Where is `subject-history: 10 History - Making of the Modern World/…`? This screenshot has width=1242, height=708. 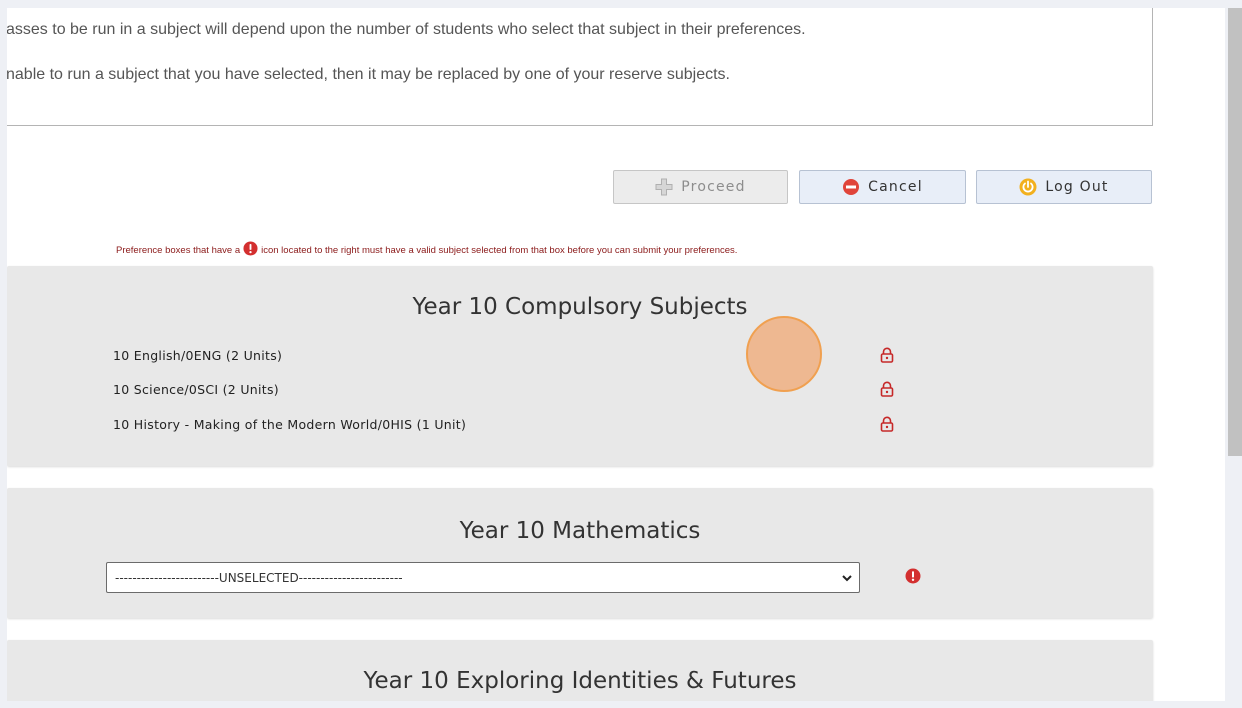
subject-history: 10 History - Making of the Modern World/… is located at coordinates (290, 424).